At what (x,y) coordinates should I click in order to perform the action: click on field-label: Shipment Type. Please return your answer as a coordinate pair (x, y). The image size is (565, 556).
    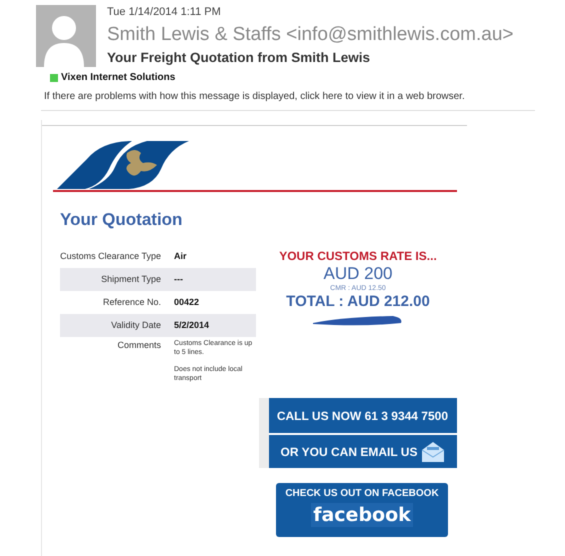
    Looking at the image, I should click on (130, 279).